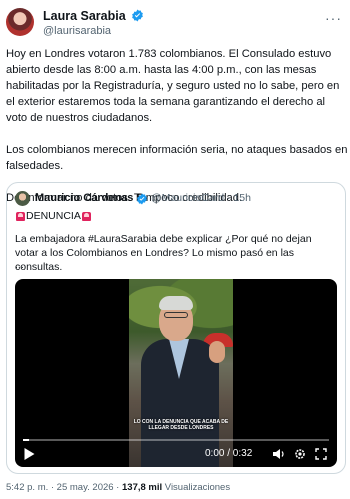  What do you see at coordinates (300, 456) in the screenshot?
I see `gear-icon` at bounding box center [300, 456].